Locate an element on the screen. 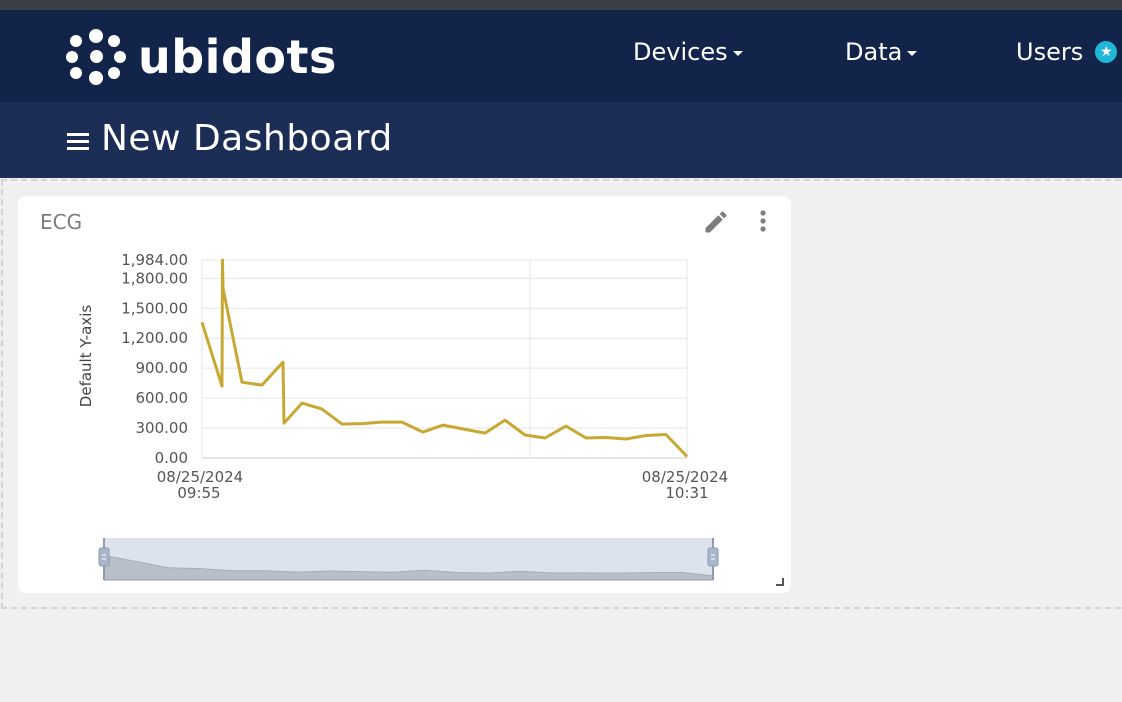 The height and width of the screenshot is (702, 1122). nav-data: Data is located at coordinates (881, 52).